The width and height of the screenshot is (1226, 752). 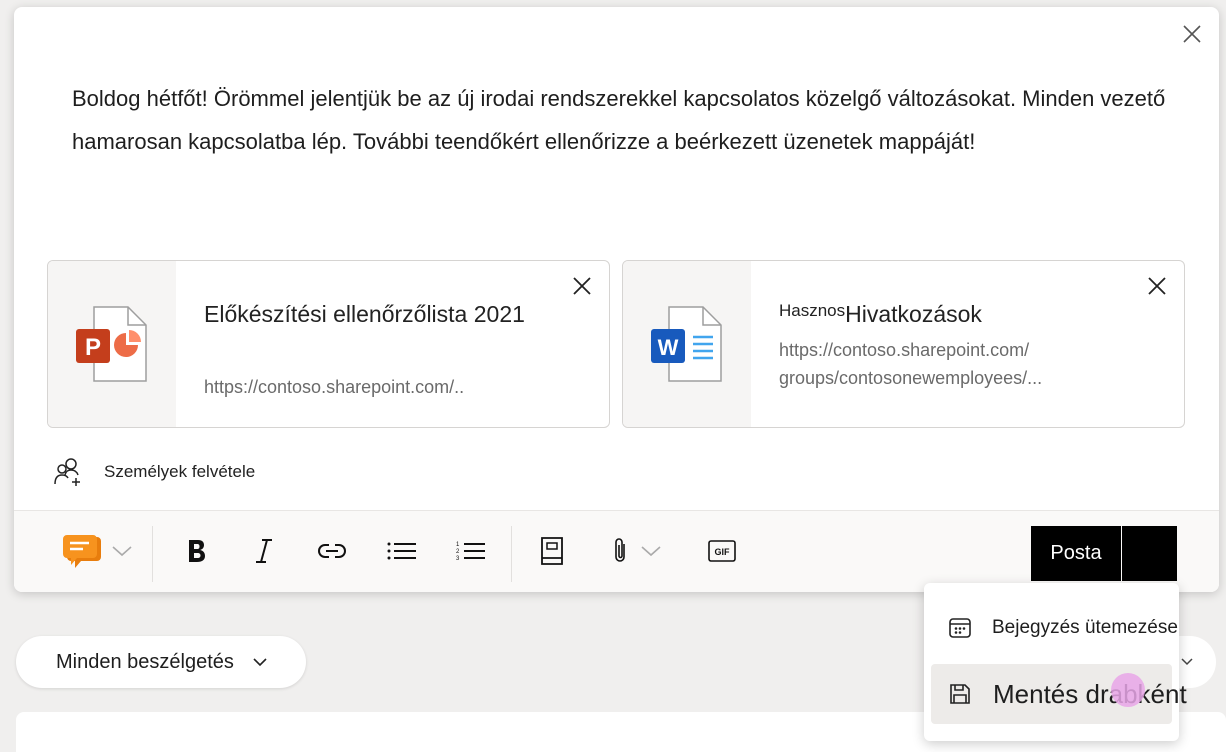 I want to click on gif-label: GIF, so click(x=723, y=552).